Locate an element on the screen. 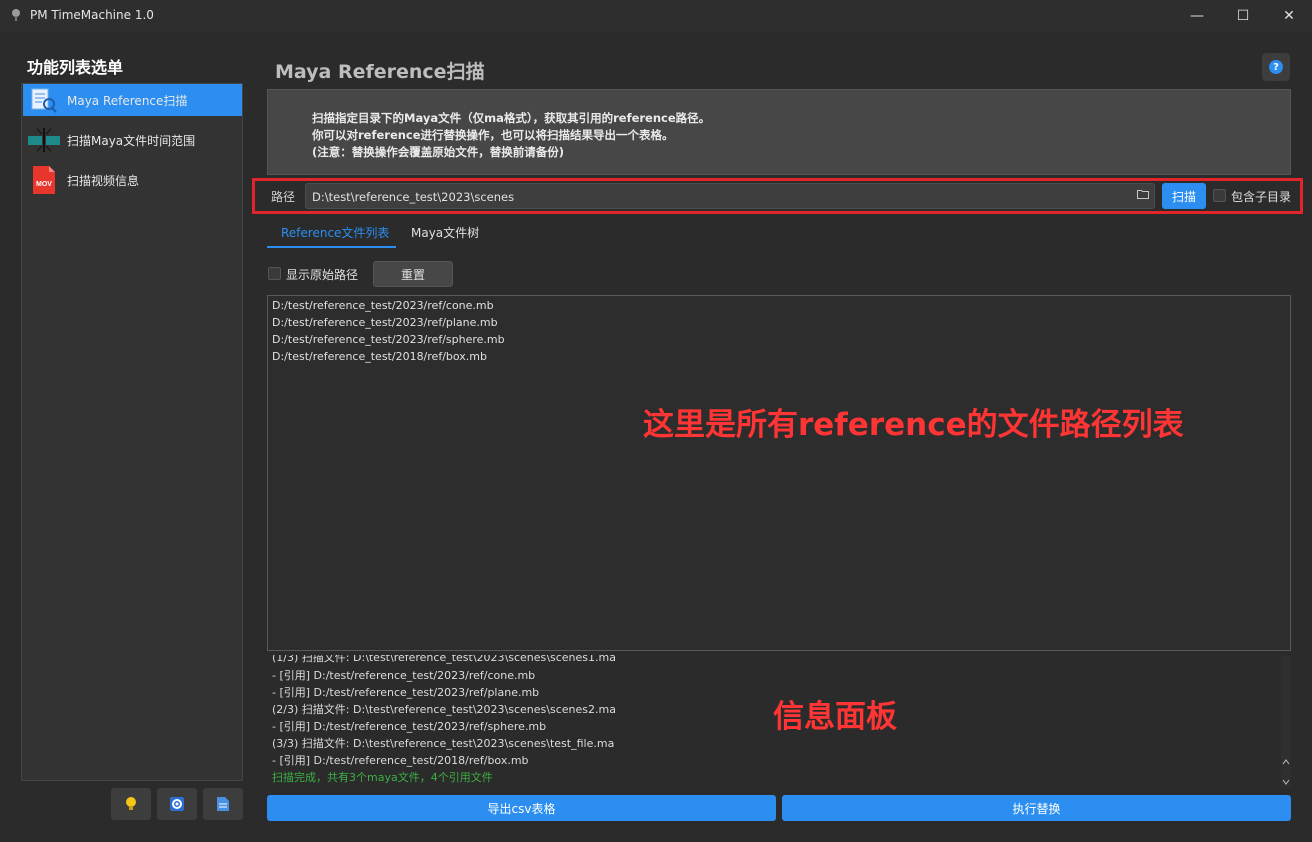 This screenshot has width=1312, height=842. reset-button: 重置 is located at coordinates (413, 274).